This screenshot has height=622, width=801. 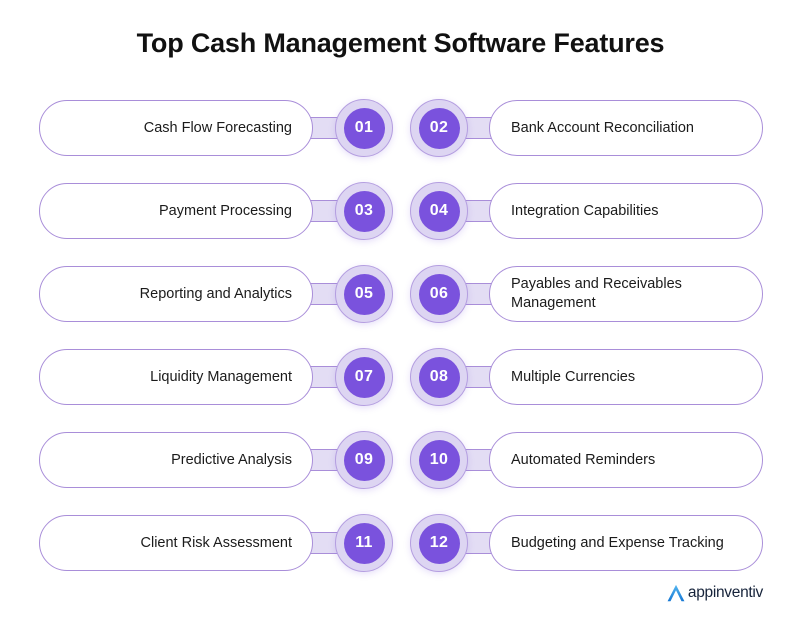 I want to click on badge-inner-circle: 01, so click(x=364, y=128).